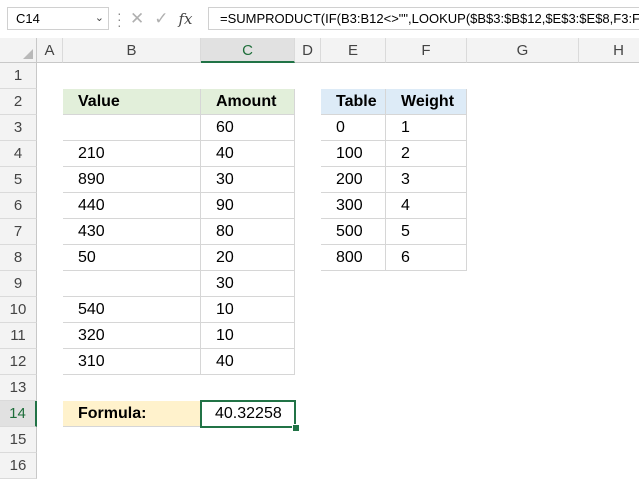  What do you see at coordinates (132, 310) in the screenshot?
I see `table1-value-cell: 540` at bounding box center [132, 310].